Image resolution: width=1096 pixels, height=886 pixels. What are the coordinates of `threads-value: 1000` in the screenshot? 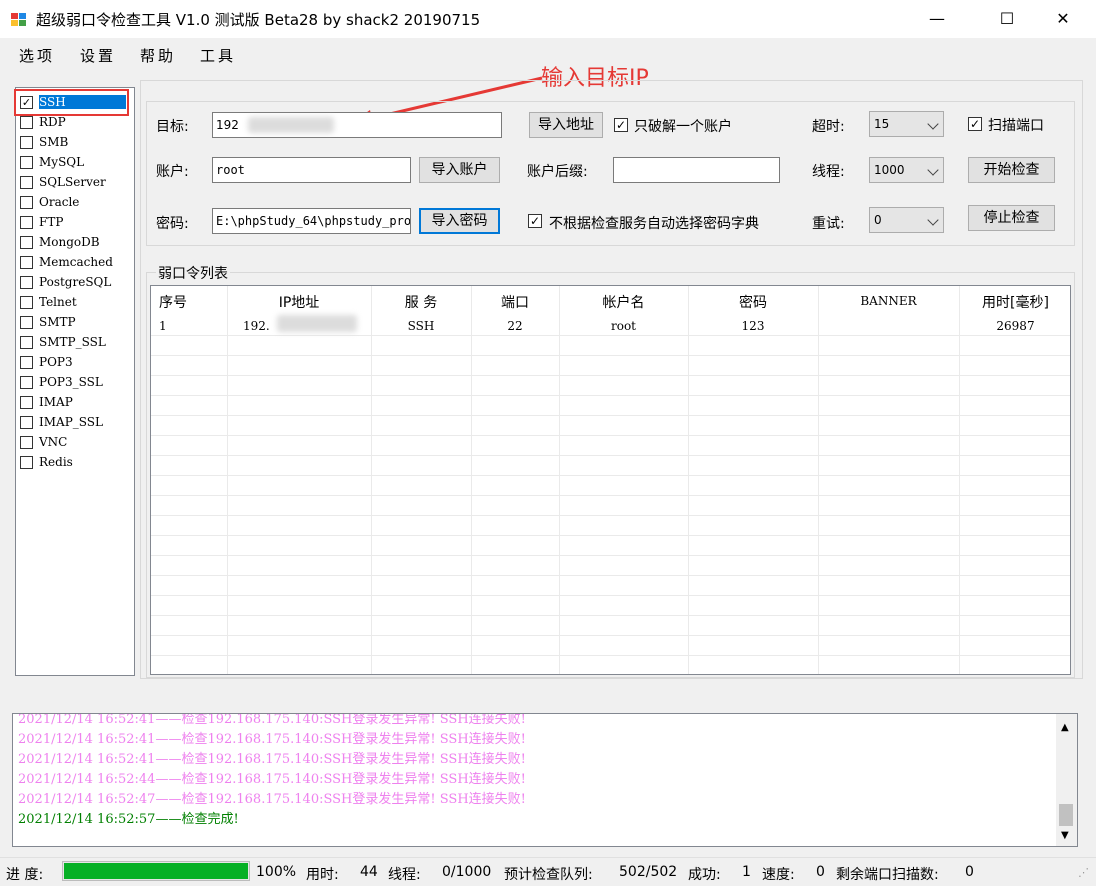 It's located at (889, 170).